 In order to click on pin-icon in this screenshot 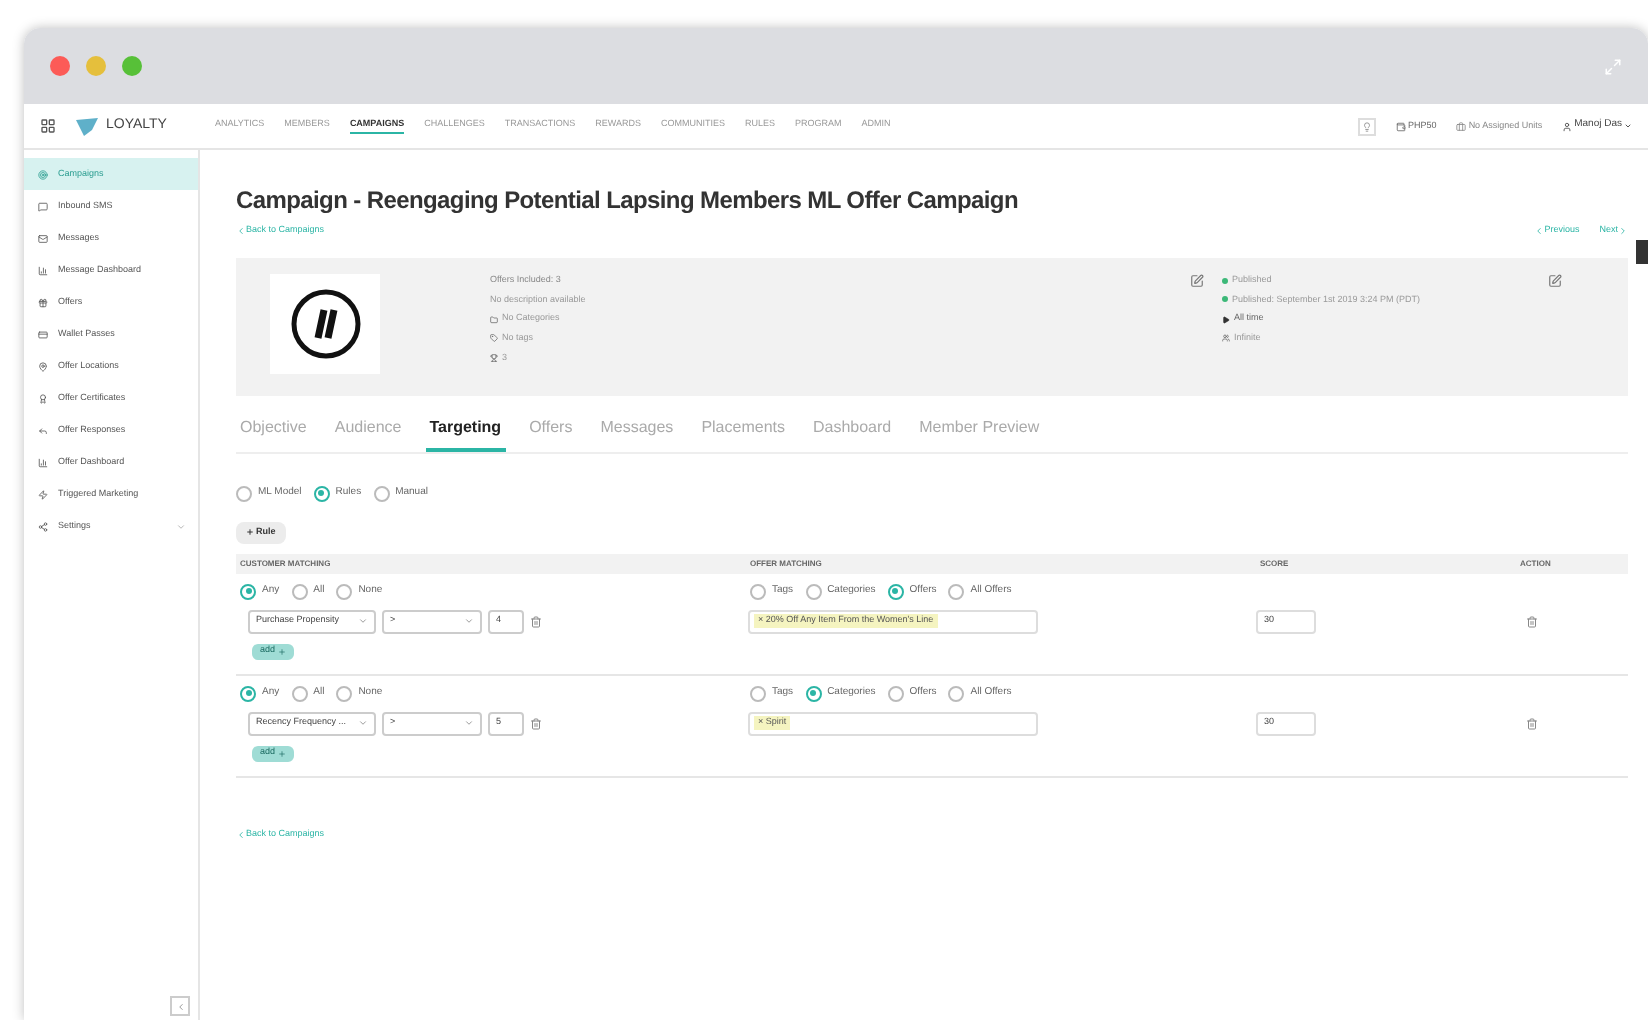, I will do `click(43, 366)`.